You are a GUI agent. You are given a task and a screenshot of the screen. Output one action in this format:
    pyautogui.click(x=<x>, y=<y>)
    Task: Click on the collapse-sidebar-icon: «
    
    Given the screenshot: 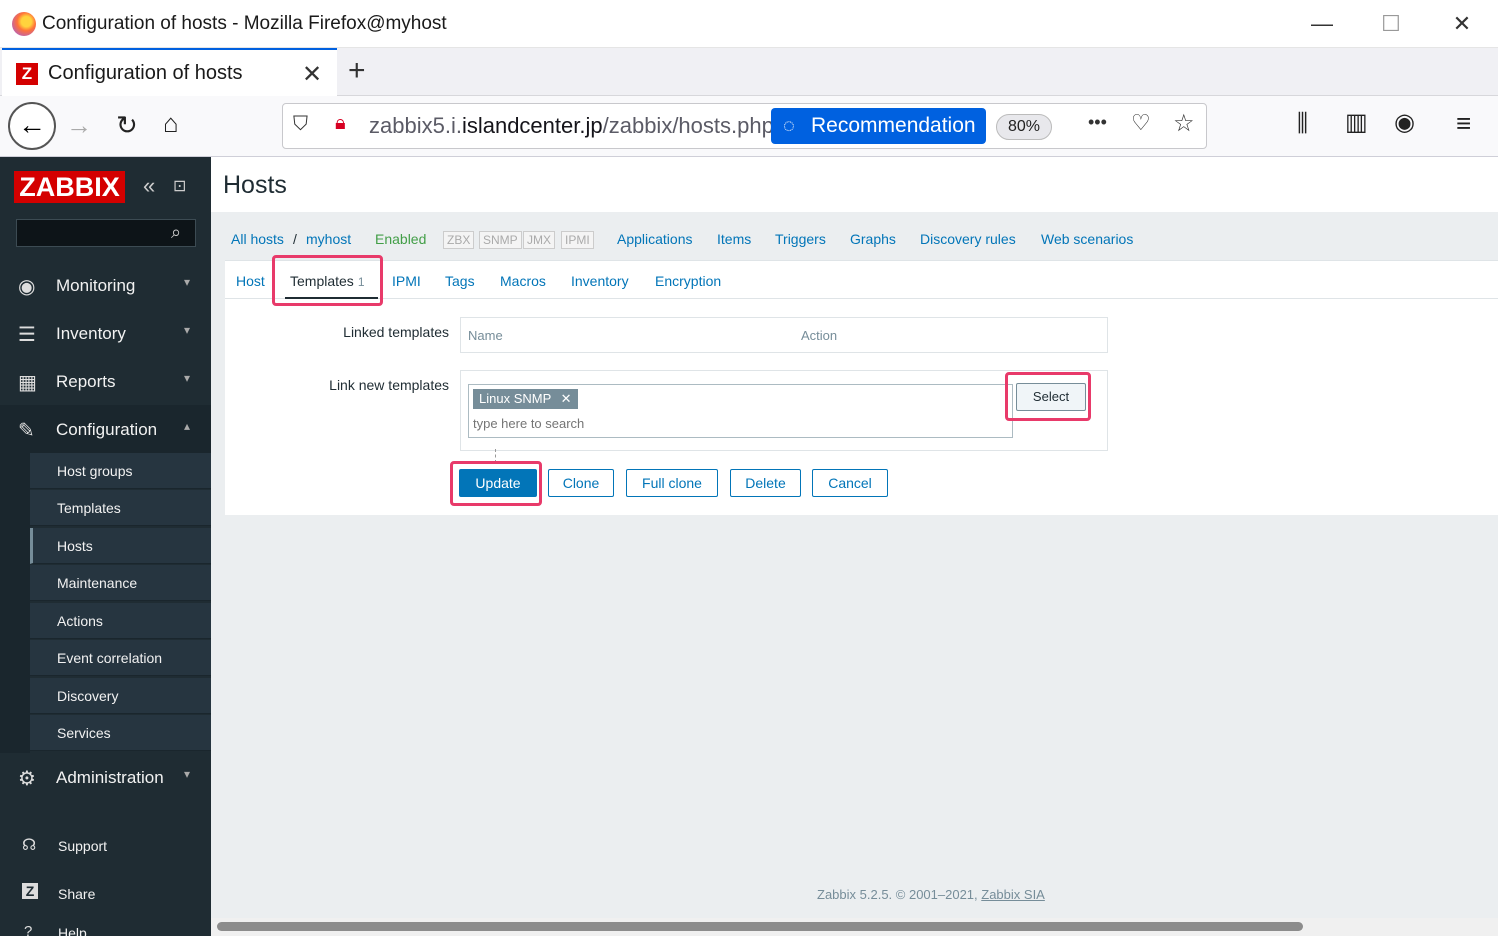 What is the action you would take?
    pyautogui.click(x=149, y=186)
    